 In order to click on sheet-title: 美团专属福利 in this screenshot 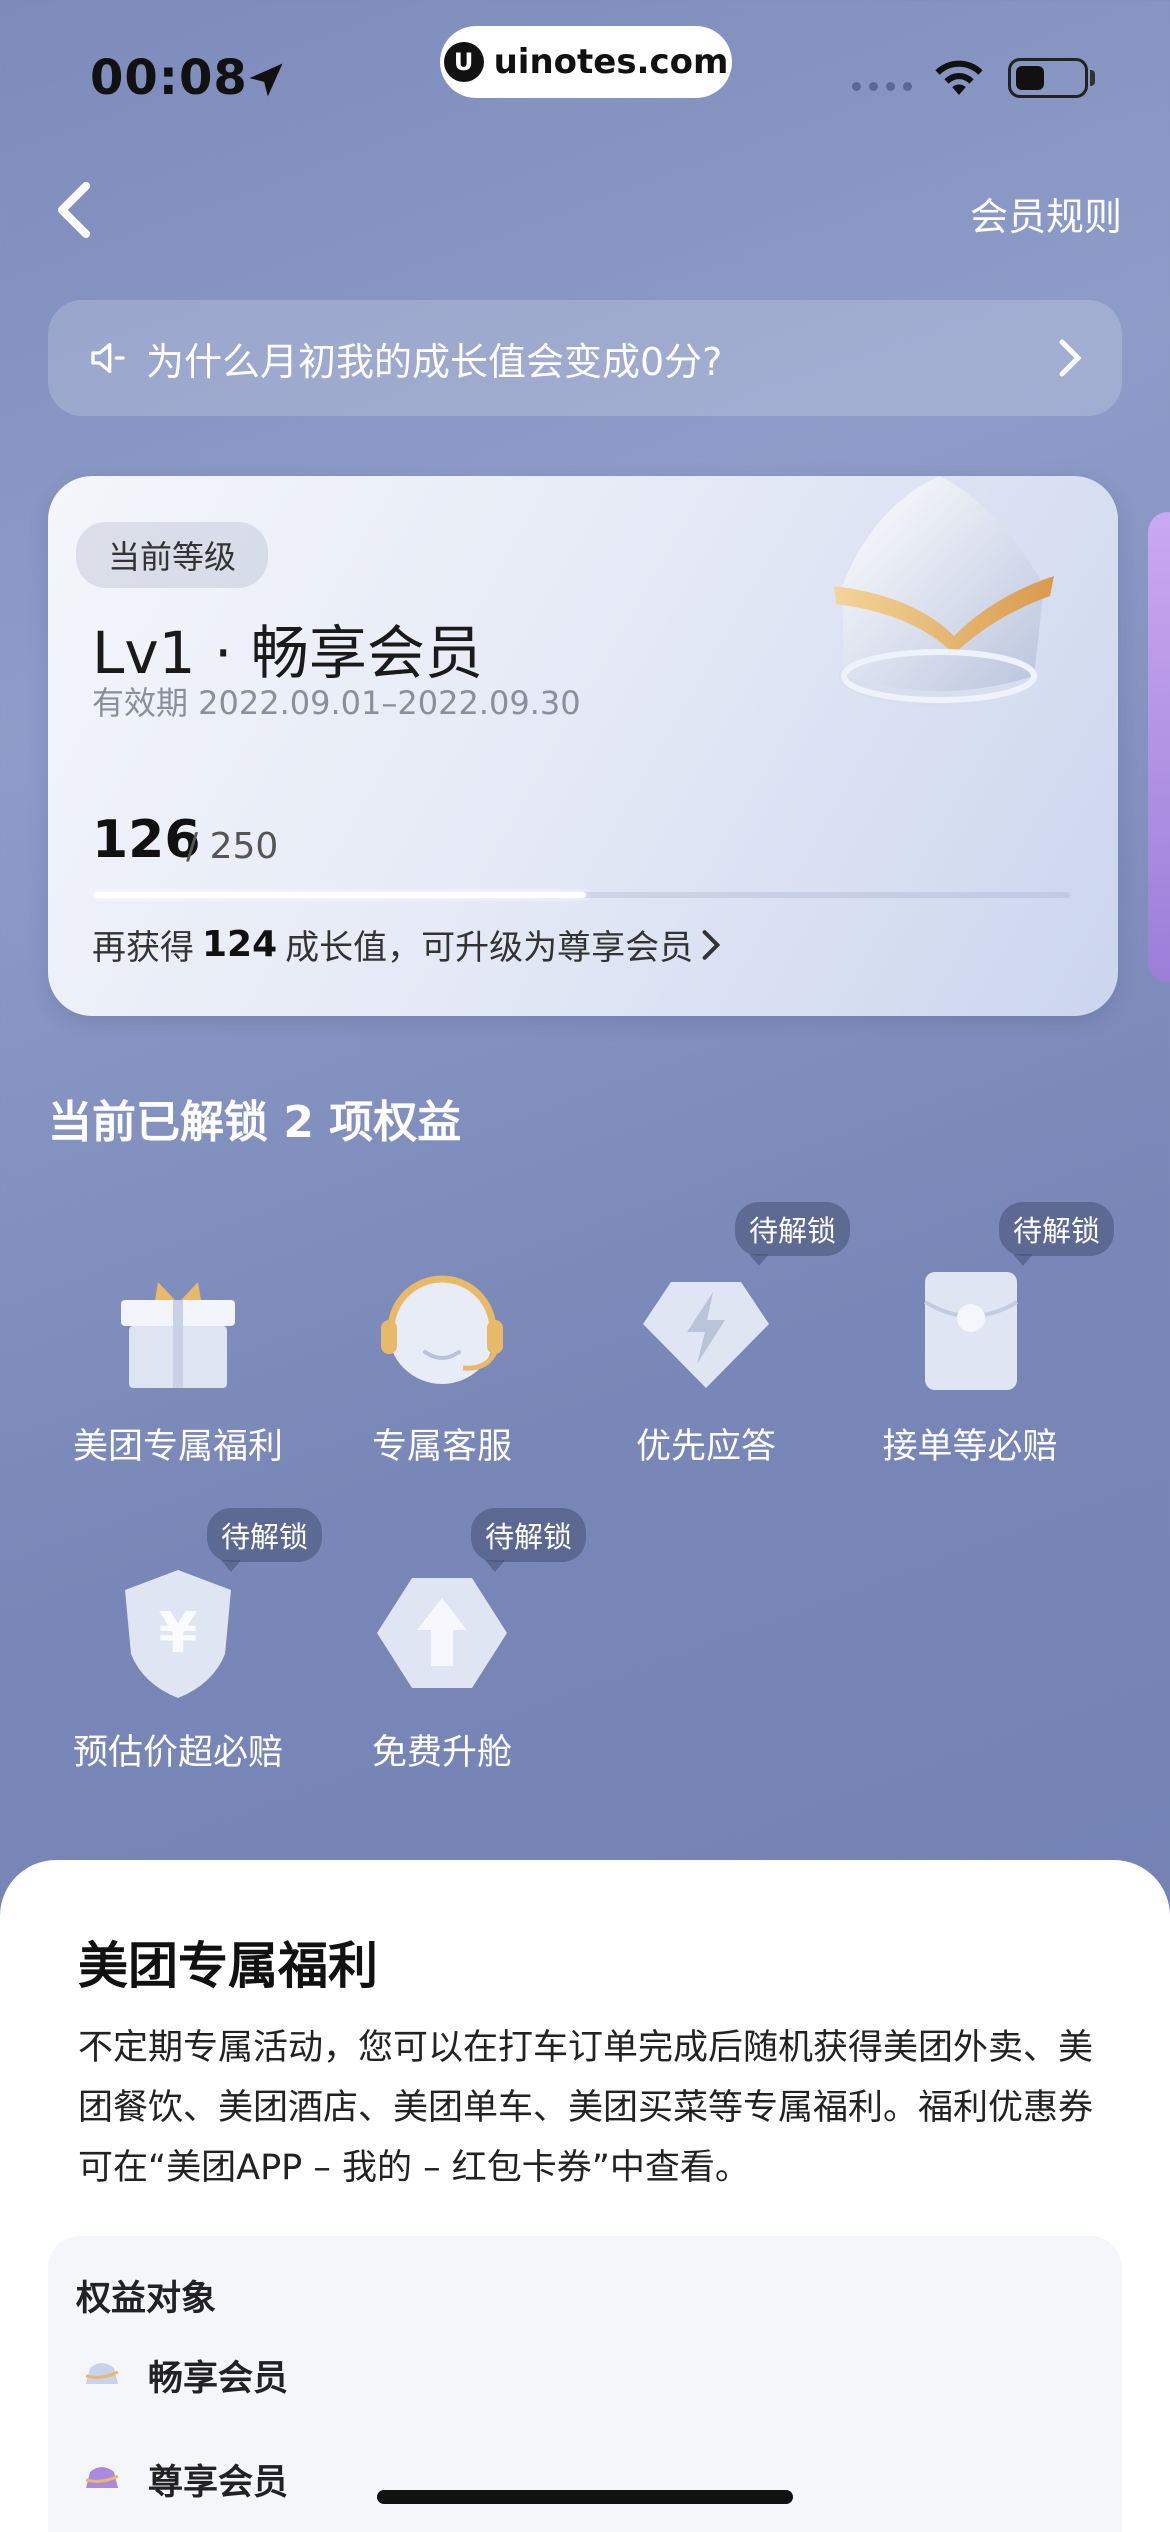, I will do `click(228, 1966)`.